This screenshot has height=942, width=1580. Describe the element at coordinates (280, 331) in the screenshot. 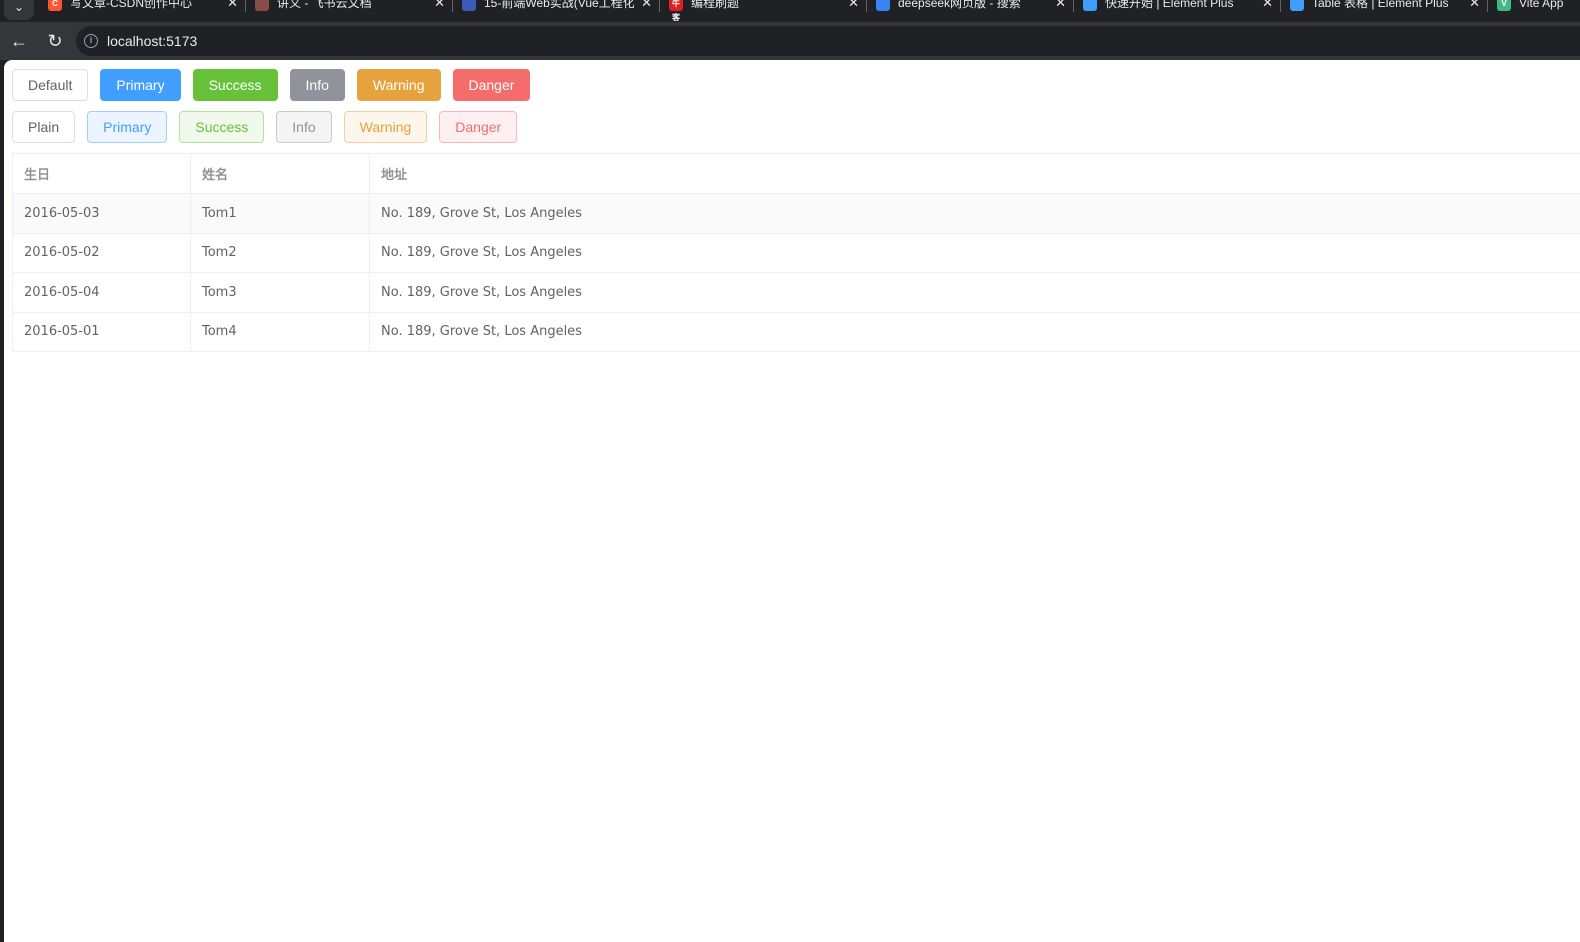

I see `cell-name: Tom4` at that location.